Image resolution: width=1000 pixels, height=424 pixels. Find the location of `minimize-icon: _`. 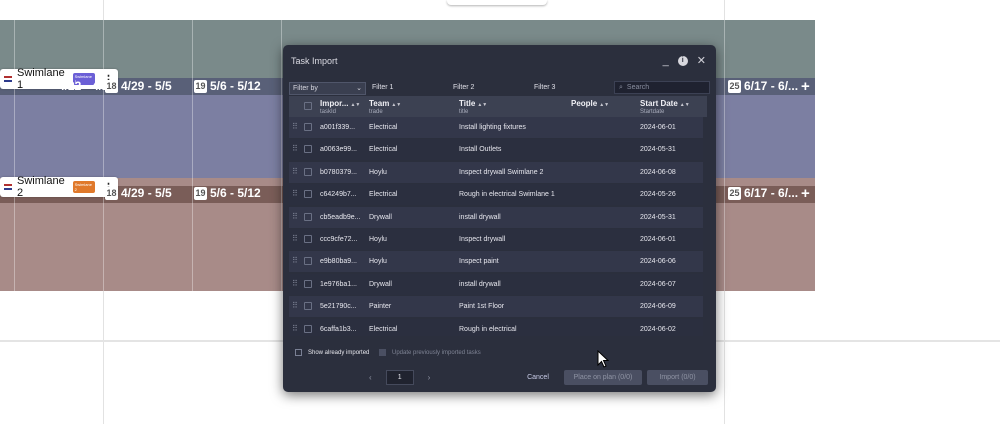

minimize-icon: _ is located at coordinates (666, 61).